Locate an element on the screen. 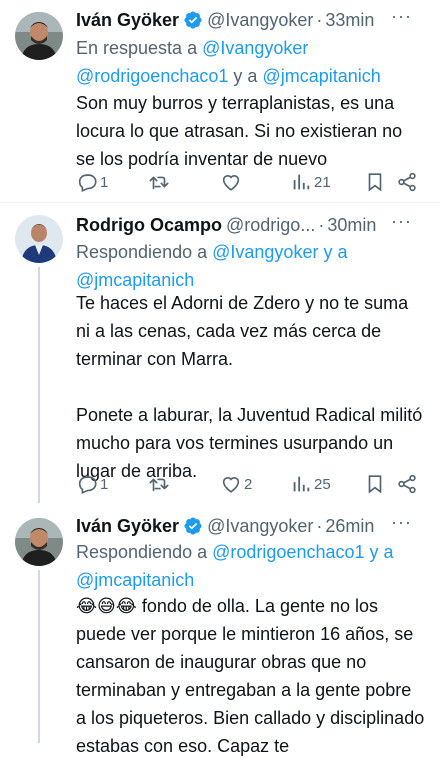  timestamp: 26min is located at coordinates (349, 526).